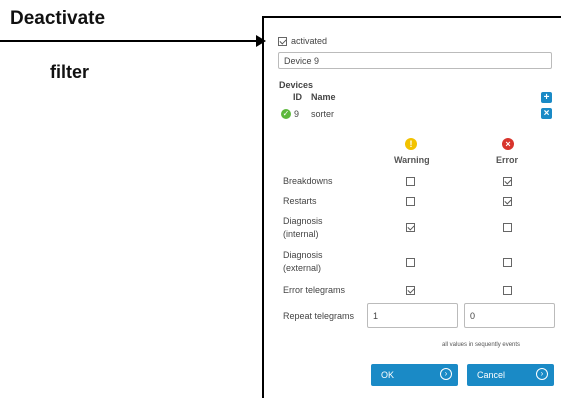  What do you see at coordinates (411, 144) in the screenshot?
I see `warning-icon: !` at bounding box center [411, 144].